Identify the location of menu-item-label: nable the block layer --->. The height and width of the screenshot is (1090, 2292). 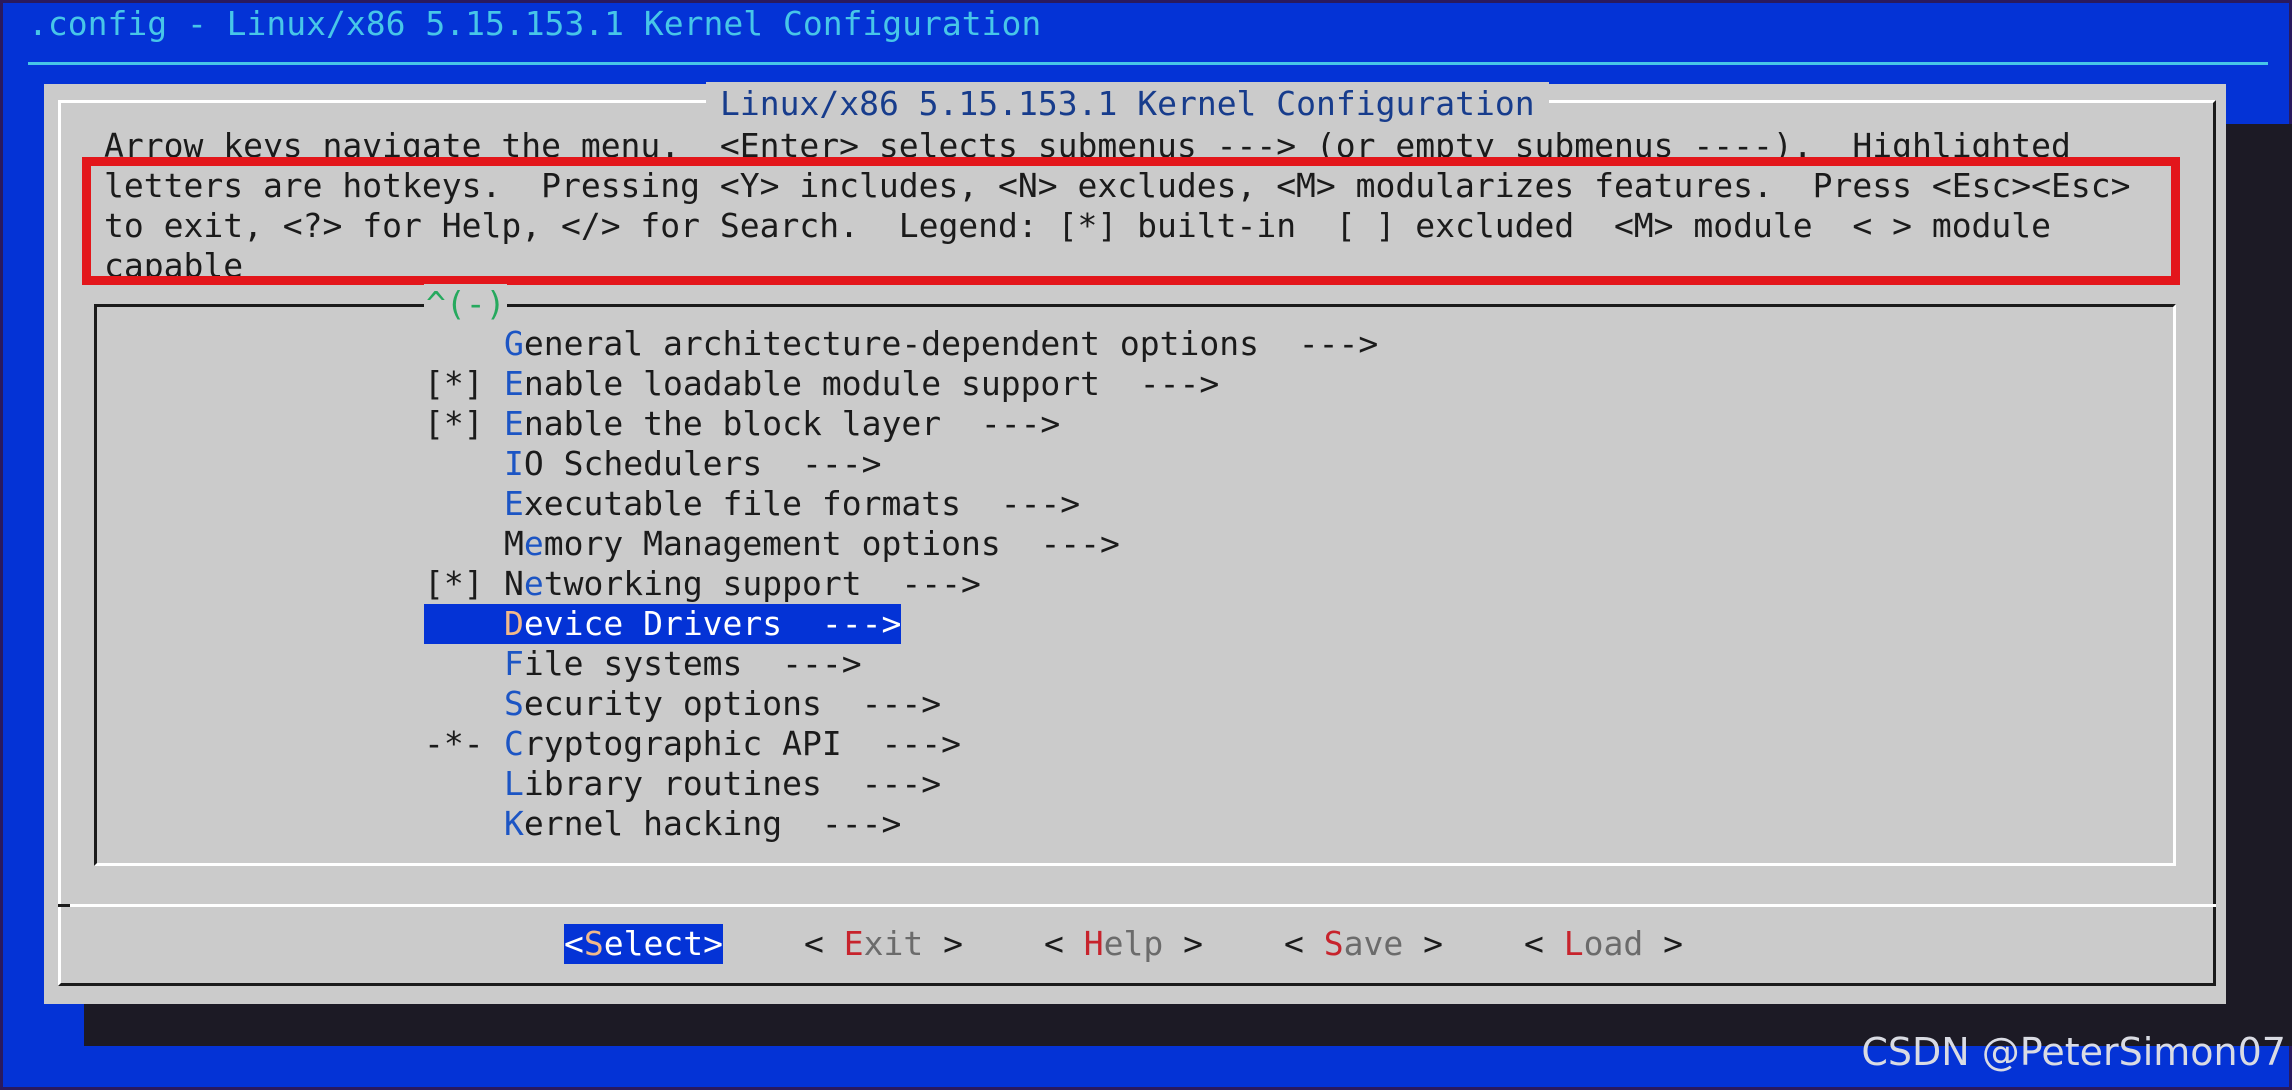
(792, 423).